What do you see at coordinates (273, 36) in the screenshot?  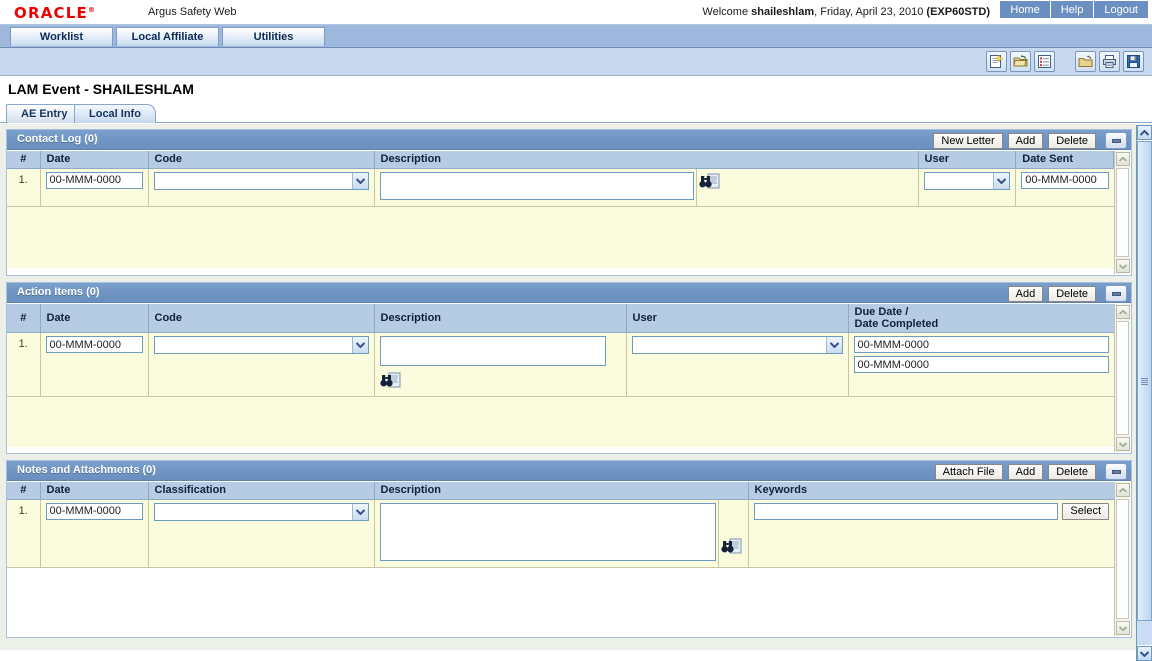 I see `menu-tab-utilities: Utilities` at bounding box center [273, 36].